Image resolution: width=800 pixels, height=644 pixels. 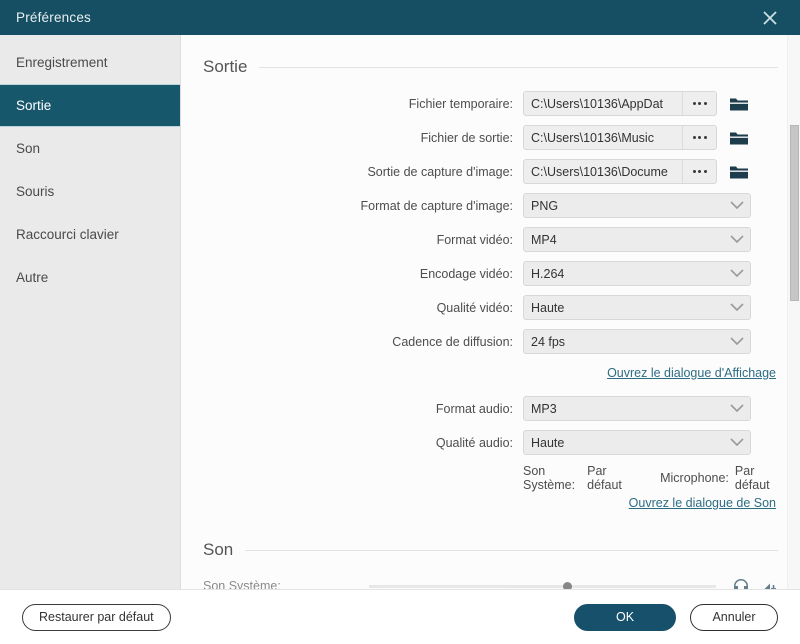 What do you see at coordinates (400, 17) in the screenshot?
I see `titlebar: Préférences` at bounding box center [400, 17].